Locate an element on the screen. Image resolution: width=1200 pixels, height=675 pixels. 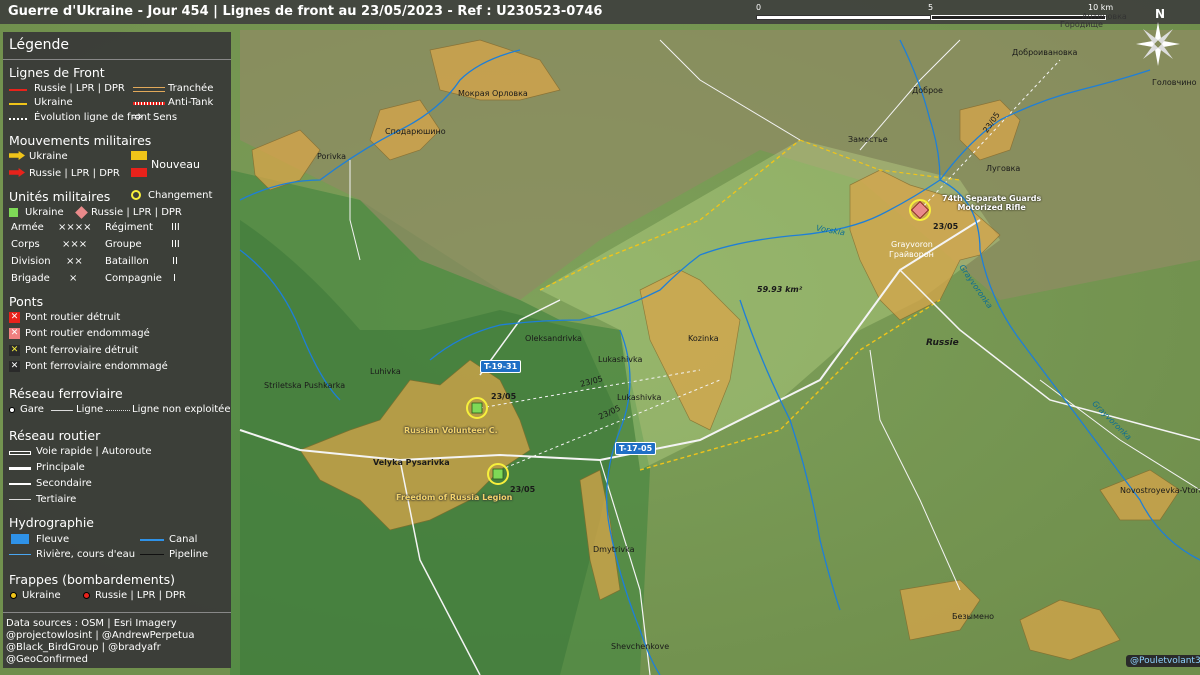
legend-hydro-canal: Canal is located at coordinates (183, 539).